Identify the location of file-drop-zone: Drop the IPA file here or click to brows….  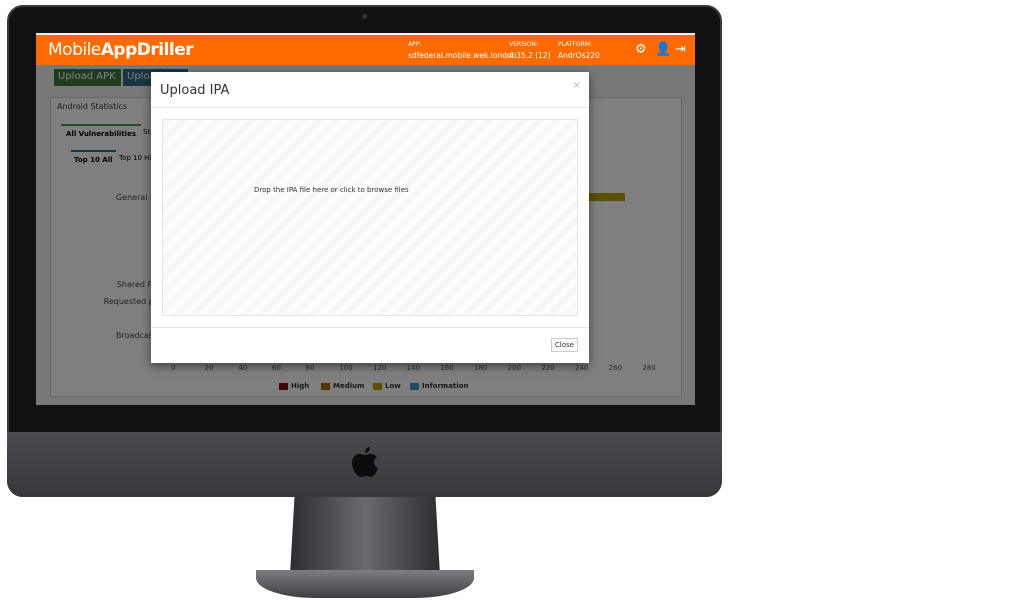
(370, 217).